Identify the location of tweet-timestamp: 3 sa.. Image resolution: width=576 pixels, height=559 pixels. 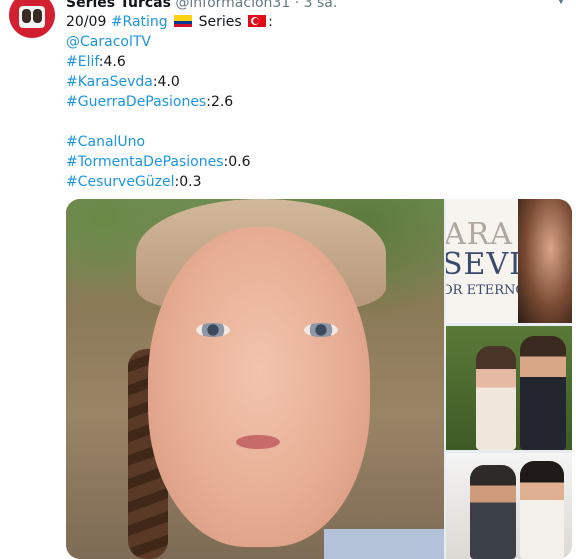
(321, 5).